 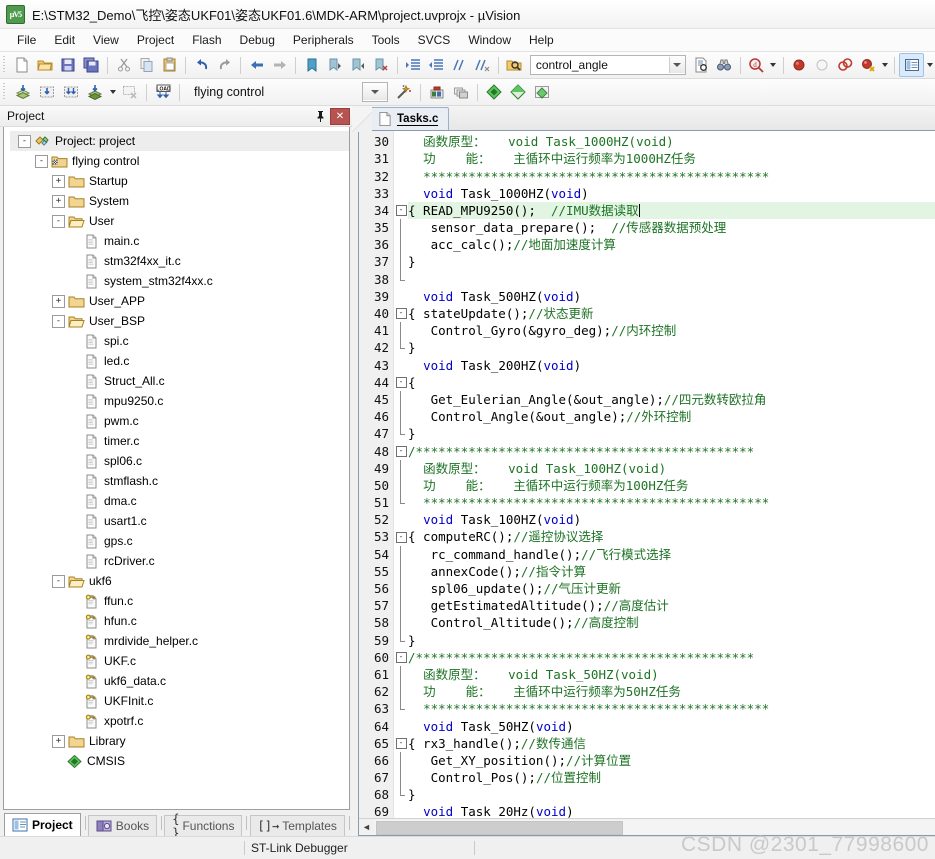 What do you see at coordinates (518, 92) in the screenshot?
I see `manage-run-env-button` at bounding box center [518, 92].